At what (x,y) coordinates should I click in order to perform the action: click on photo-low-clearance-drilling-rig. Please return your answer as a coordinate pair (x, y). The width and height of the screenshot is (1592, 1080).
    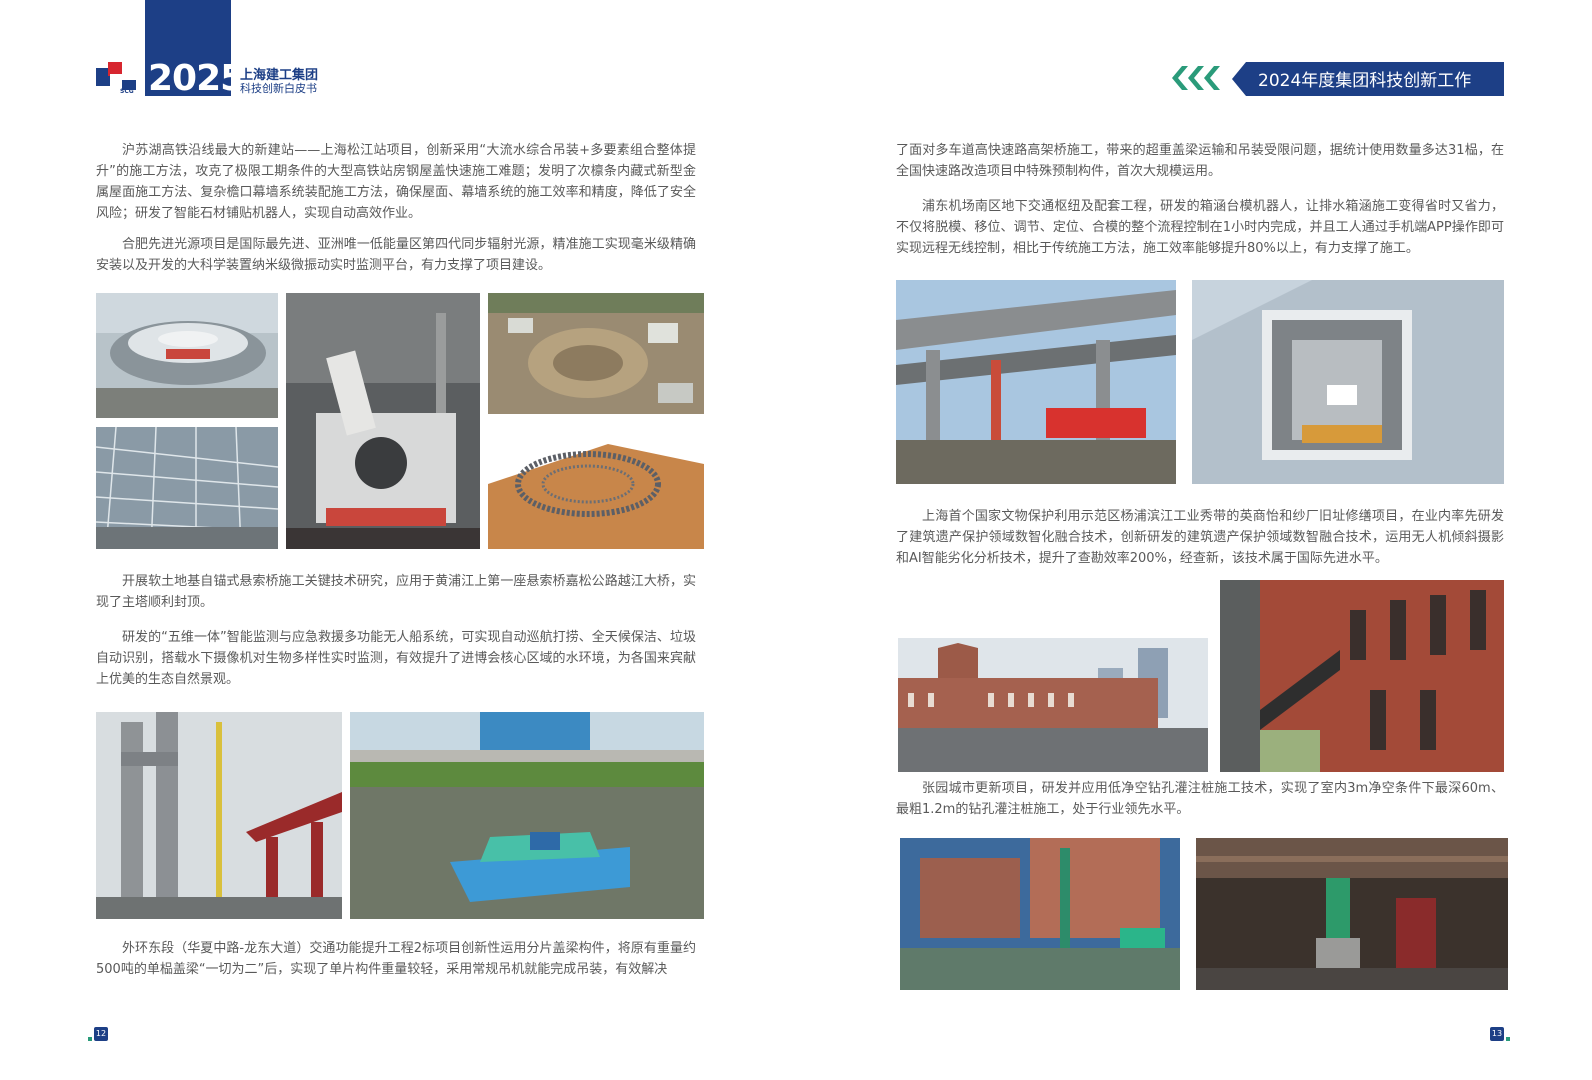
    Looking at the image, I should click on (1040, 914).